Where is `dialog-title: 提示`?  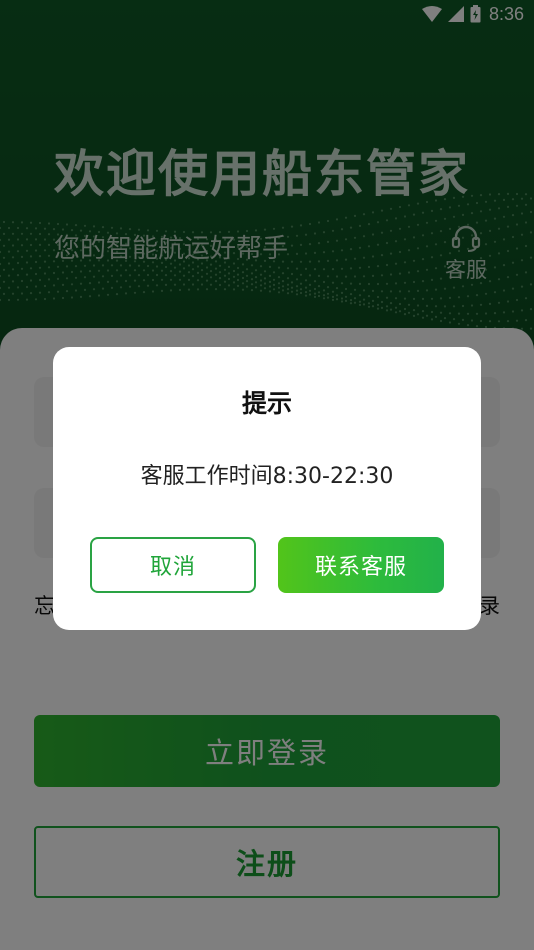 dialog-title: 提示 is located at coordinates (266, 403).